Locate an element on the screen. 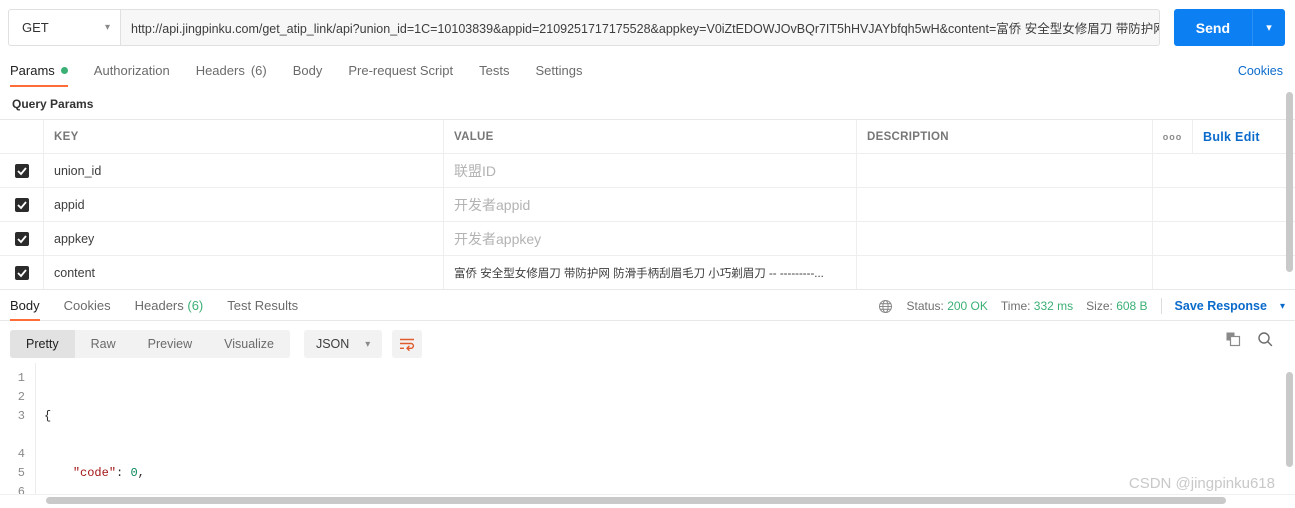 The width and height of the screenshot is (1295, 508). size-label: Size: is located at coordinates (1099, 306).